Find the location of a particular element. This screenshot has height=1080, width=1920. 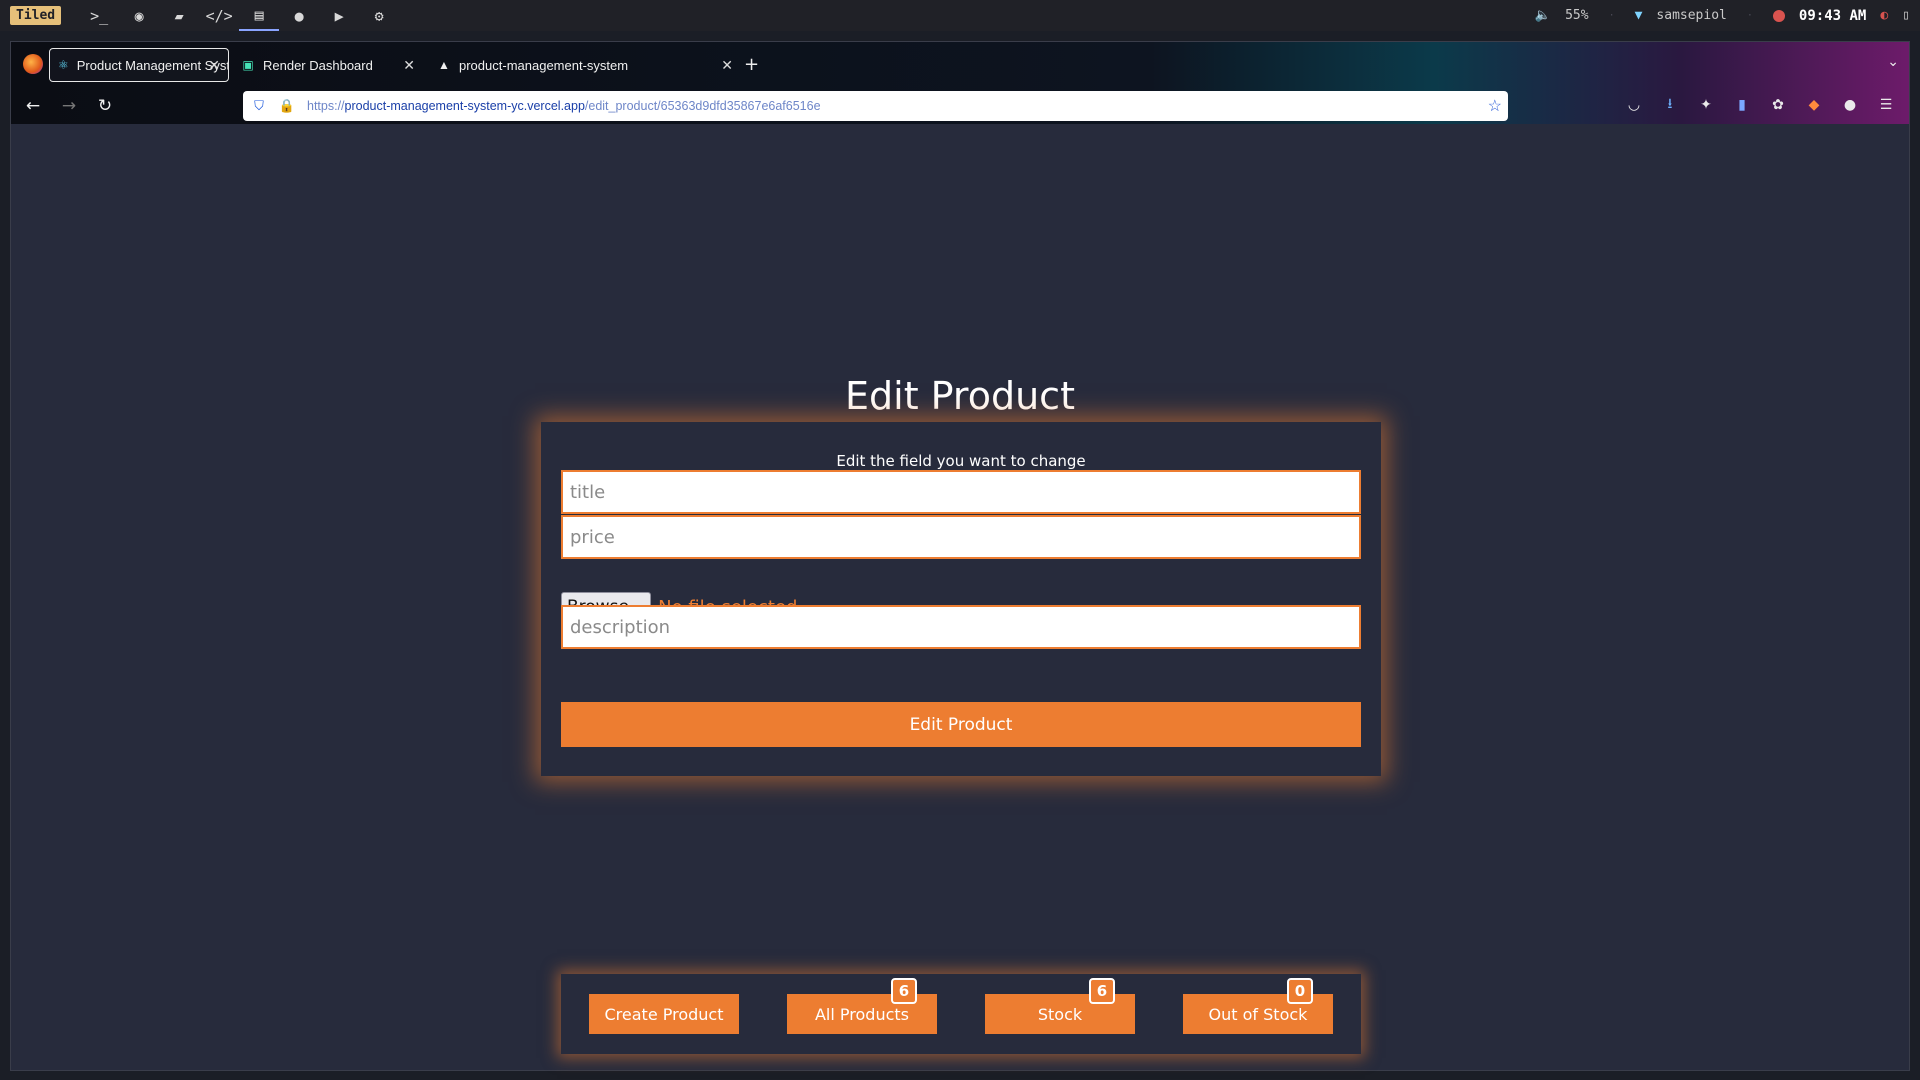

new-tab-button: + is located at coordinates (751, 64).